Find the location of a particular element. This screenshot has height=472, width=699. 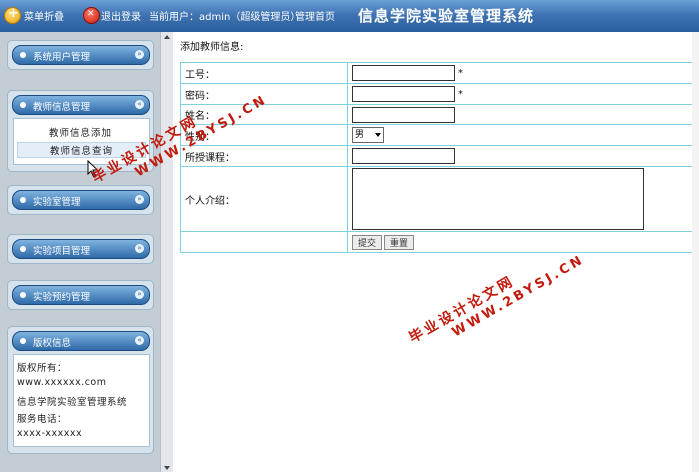

main-scrollbar is located at coordinates (695, 252).